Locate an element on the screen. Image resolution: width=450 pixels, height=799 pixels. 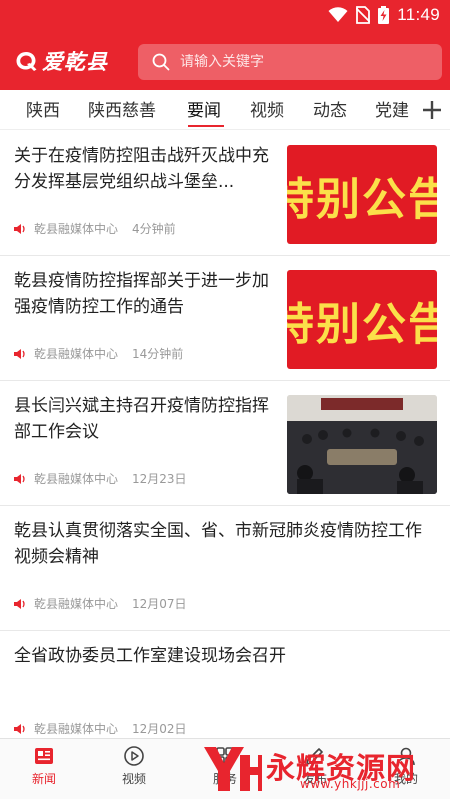
tab-shaanxi-charity: 陕西慈善 is located at coordinates (122, 108).